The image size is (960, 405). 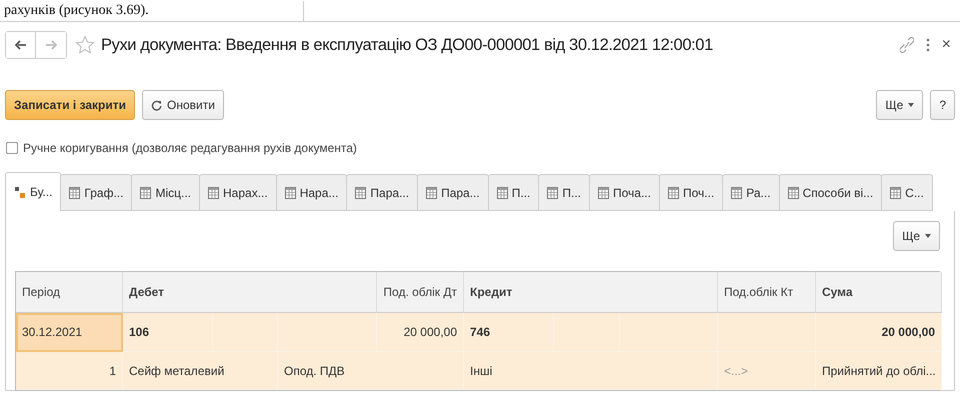 What do you see at coordinates (946, 45) in the screenshot?
I see `close-button: ×` at bounding box center [946, 45].